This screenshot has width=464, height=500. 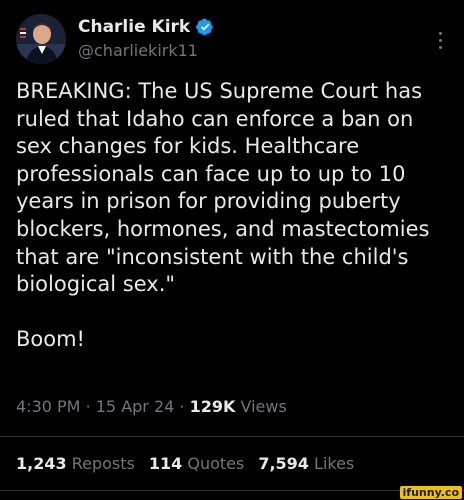 I want to click on tweet-meta: 4:30 PM · 15 Apr 24 · 129K Views, so click(x=232, y=406).